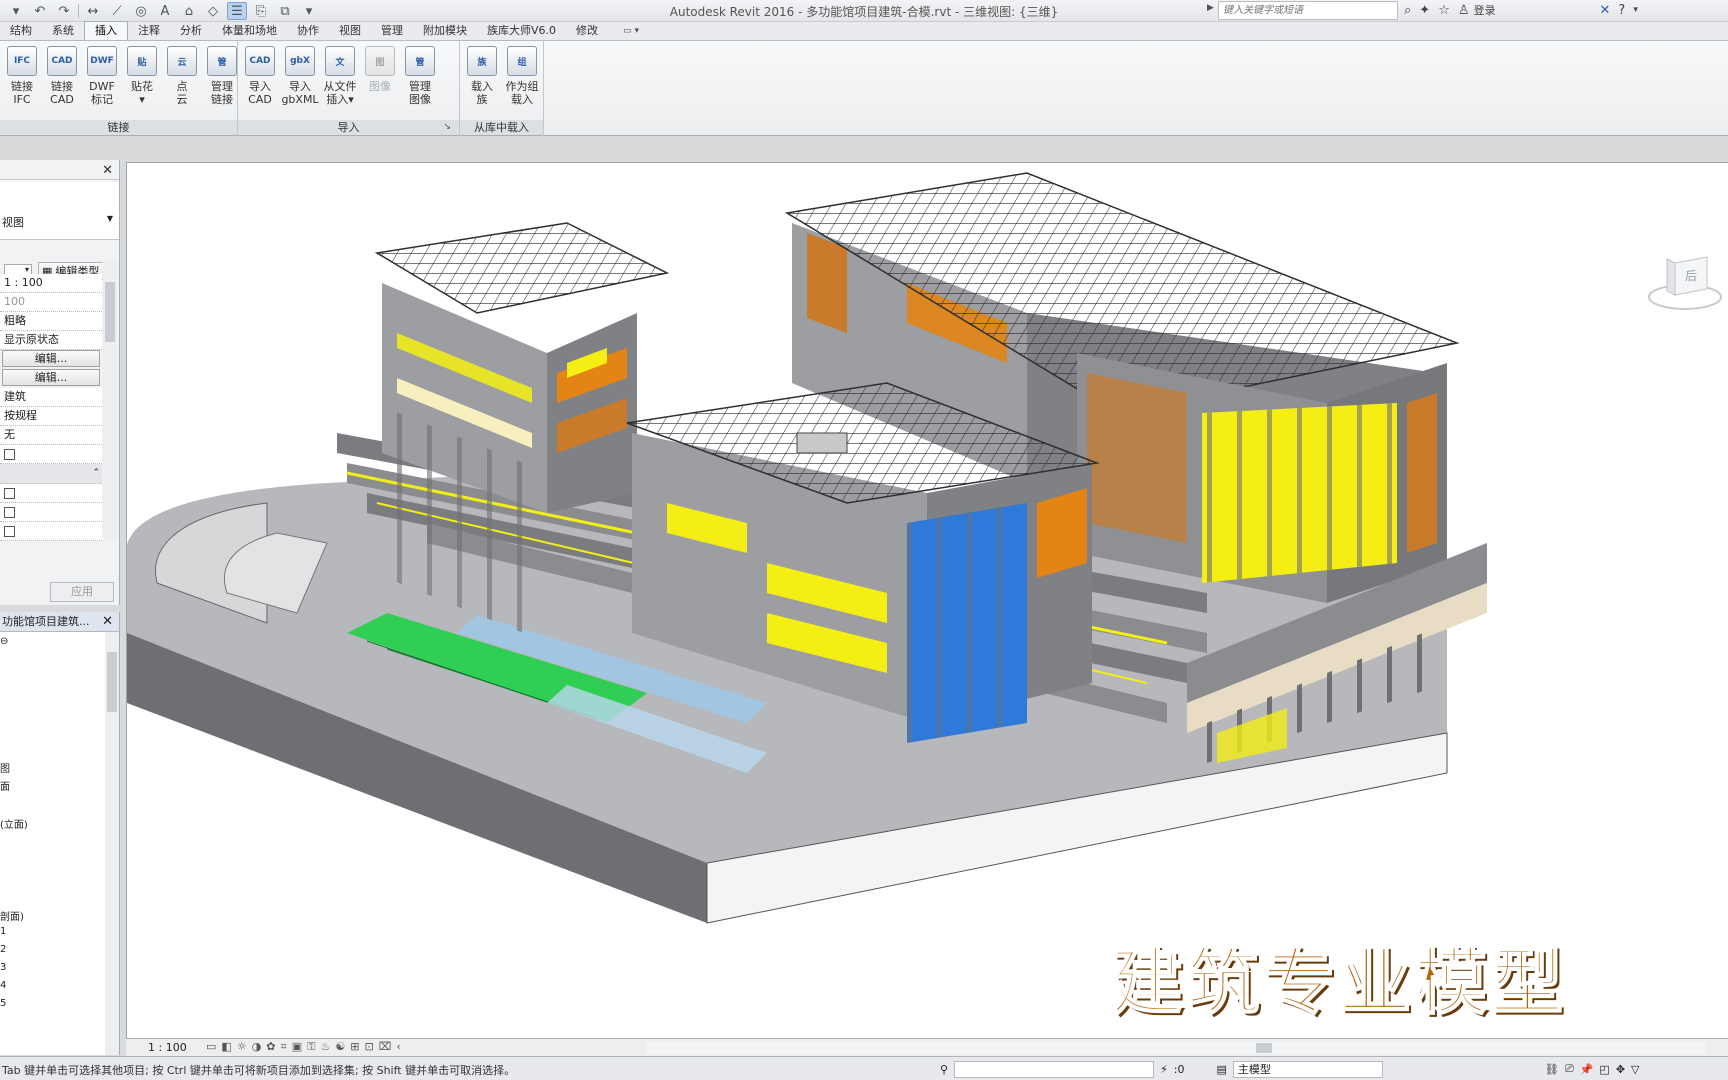  I want to click on design-options-icon: ▤, so click(1222, 1069).